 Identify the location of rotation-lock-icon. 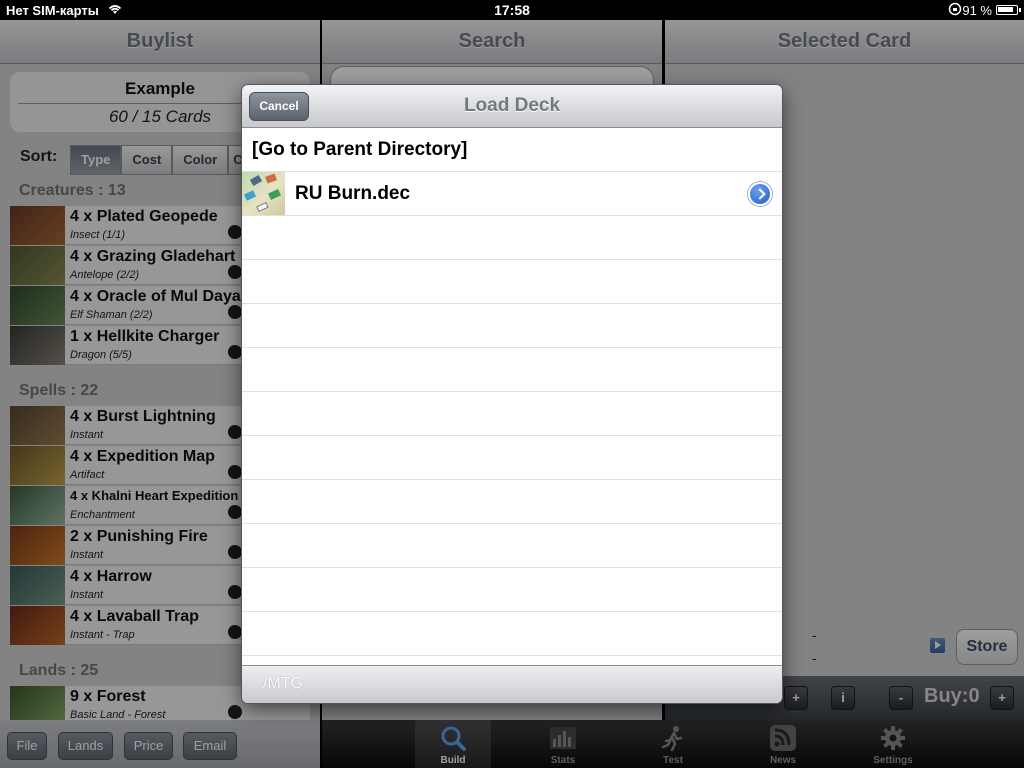
(955, 10).